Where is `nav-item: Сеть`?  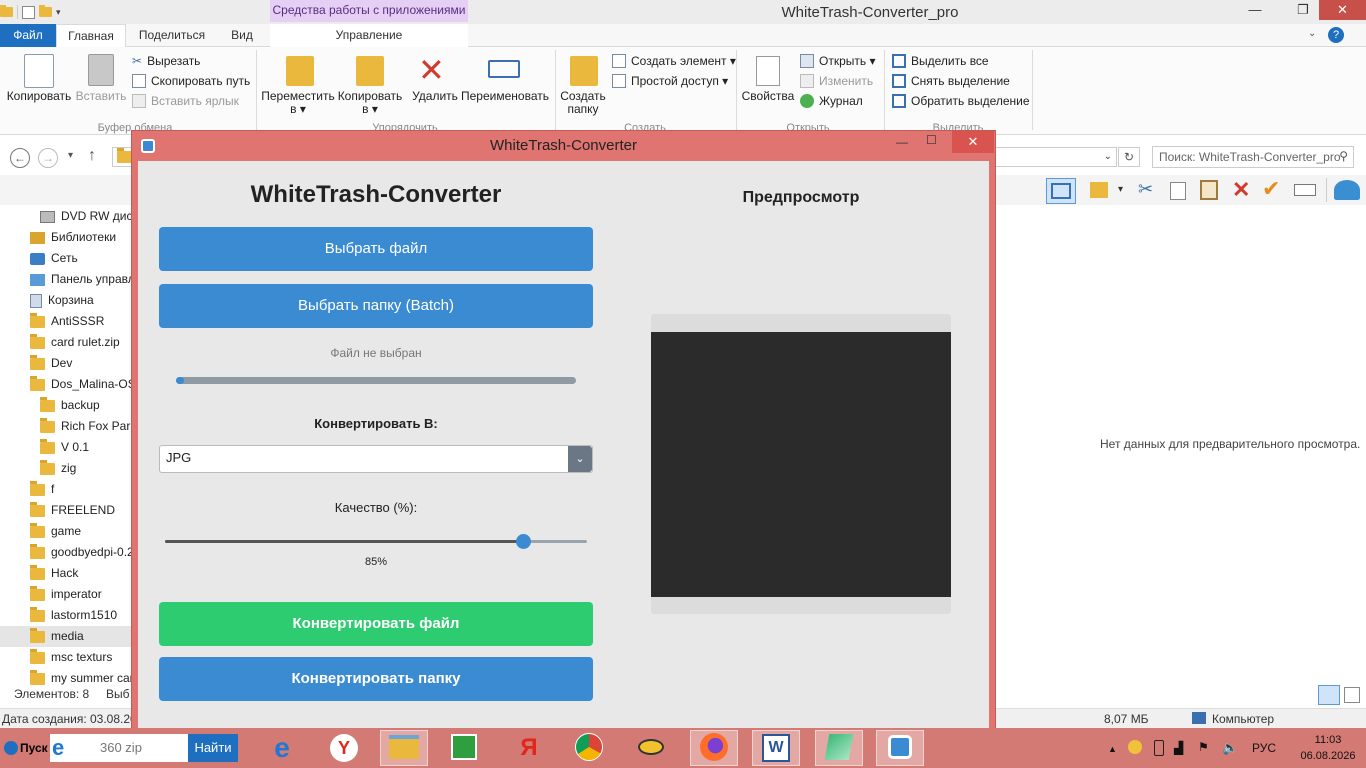 nav-item: Сеть is located at coordinates (80, 258).